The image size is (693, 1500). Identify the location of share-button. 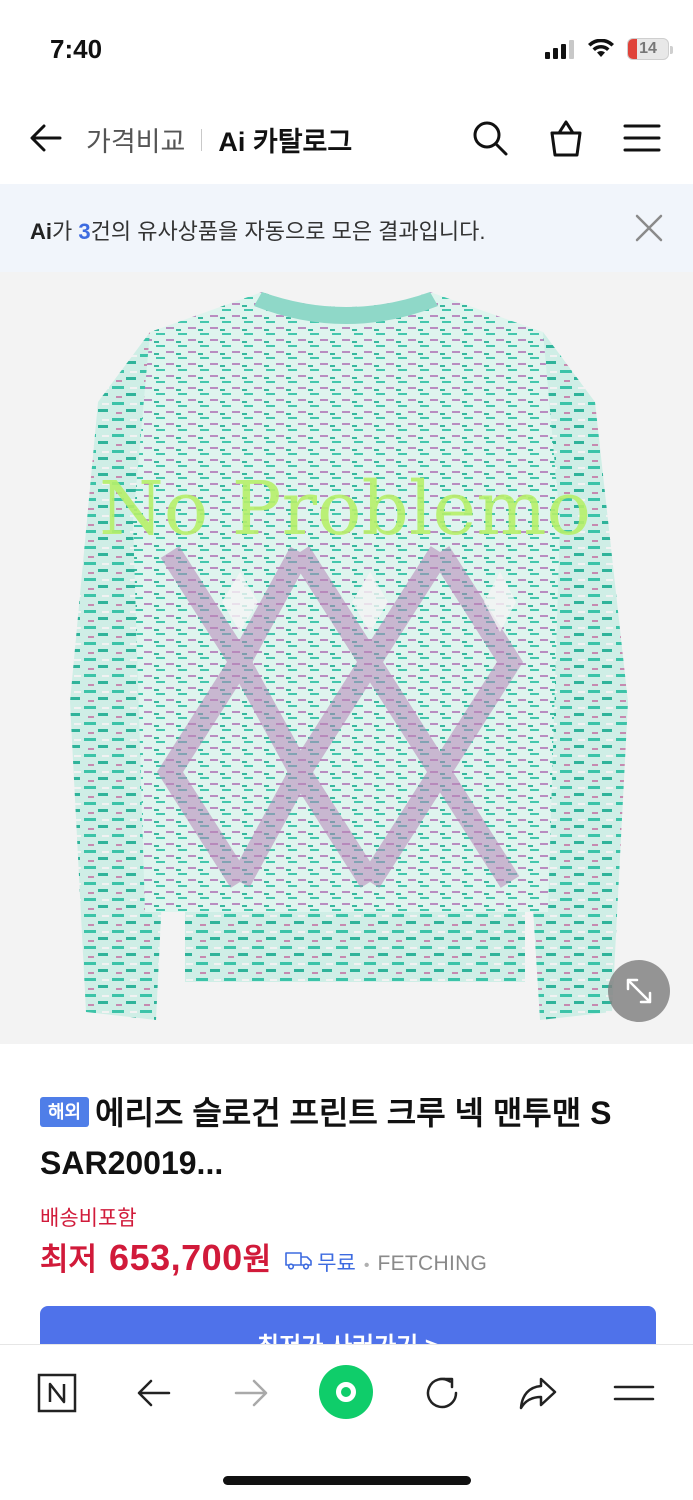
(538, 1393).